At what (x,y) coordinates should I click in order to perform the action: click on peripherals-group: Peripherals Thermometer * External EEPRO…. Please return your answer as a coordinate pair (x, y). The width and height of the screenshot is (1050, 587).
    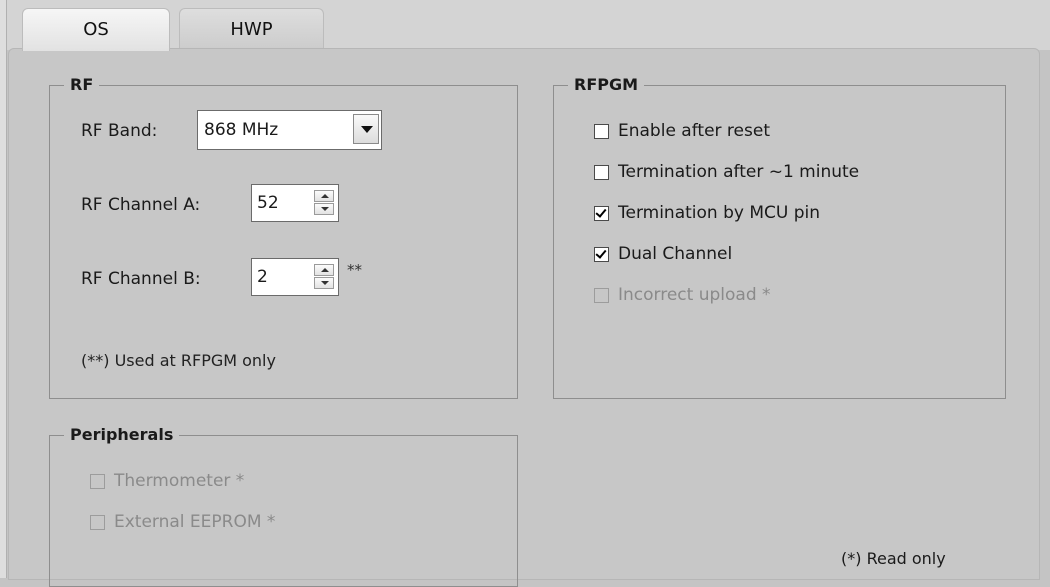
    Looking at the image, I should click on (283, 506).